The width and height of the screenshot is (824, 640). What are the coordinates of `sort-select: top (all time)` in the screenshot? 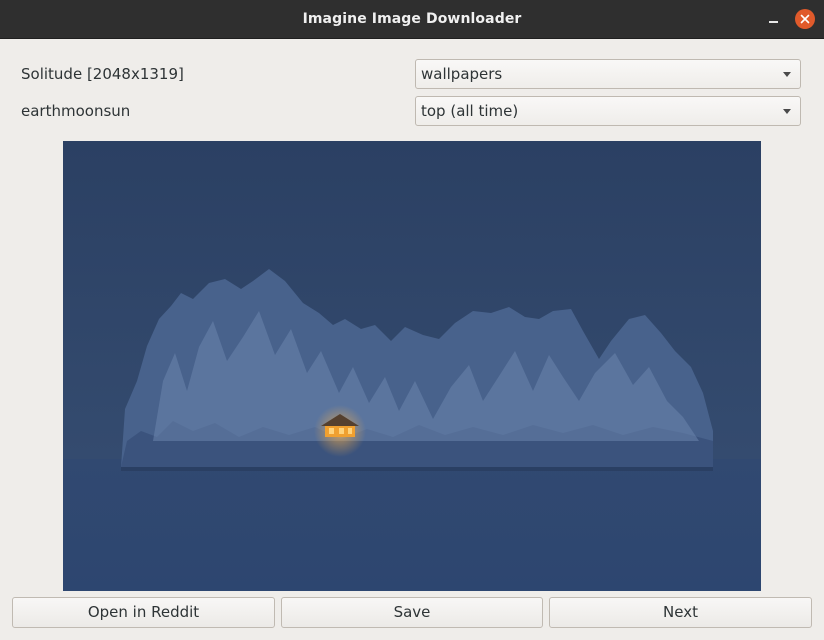 It's located at (608, 111).